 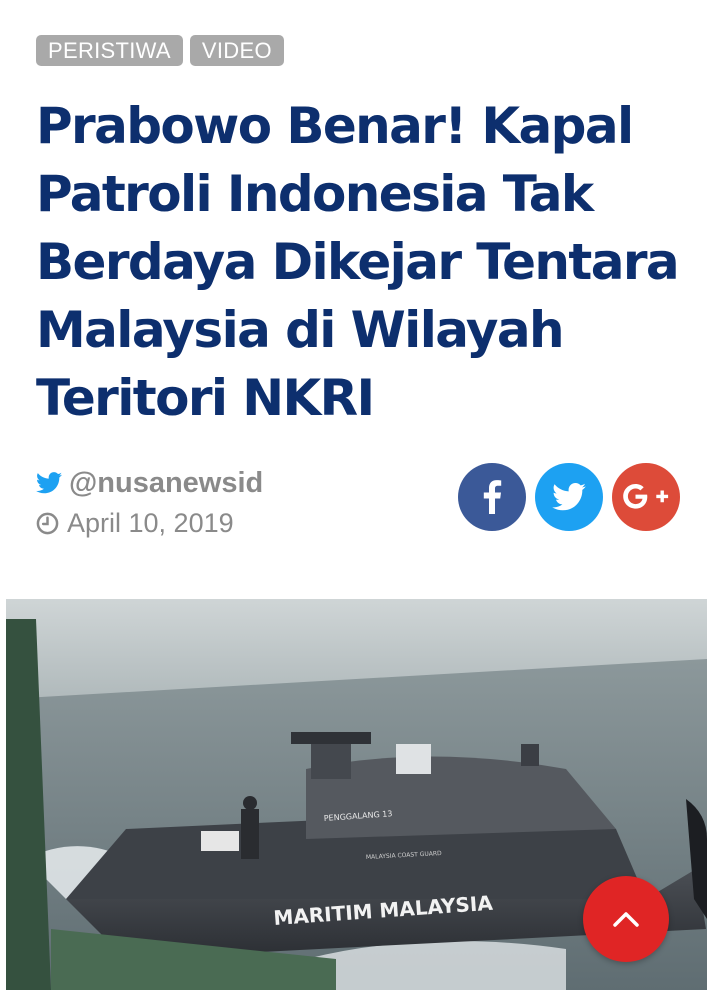 I want to click on title-line: Teritori NKRI, so click(x=205, y=398).